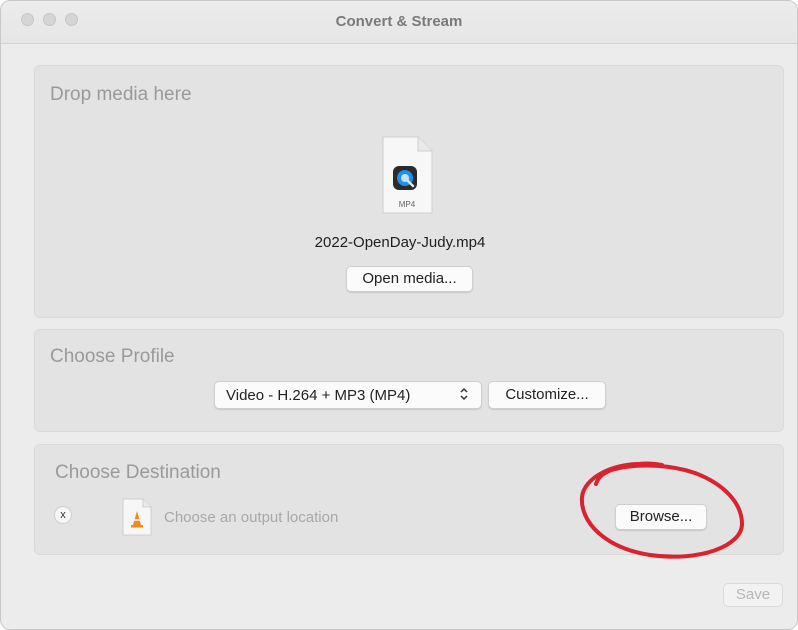 This screenshot has width=798, height=630. What do you see at coordinates (405, 178) in the screenshot?
I see `quicktime-icon` at bounding box center [405, 178].